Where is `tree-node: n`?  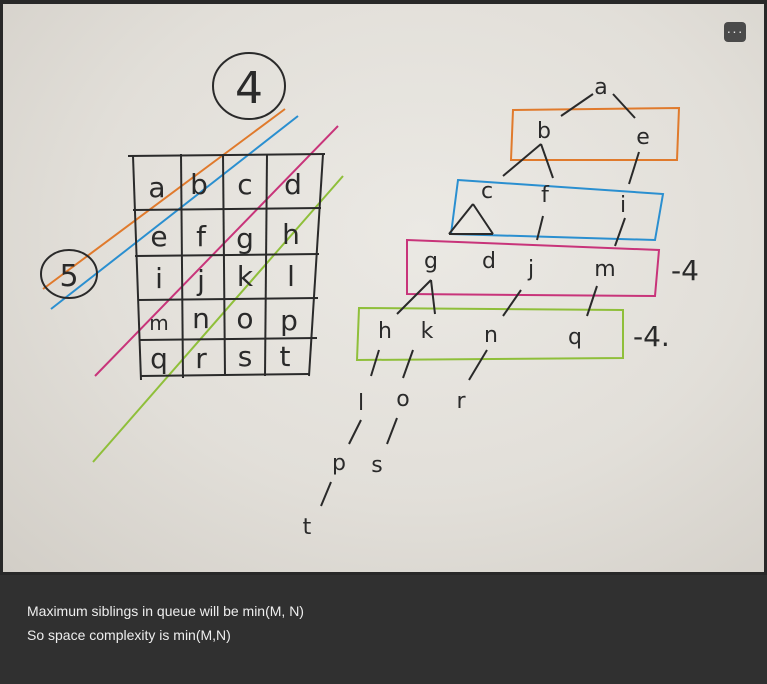 tree-node: n is located at coordinates (491, 335).